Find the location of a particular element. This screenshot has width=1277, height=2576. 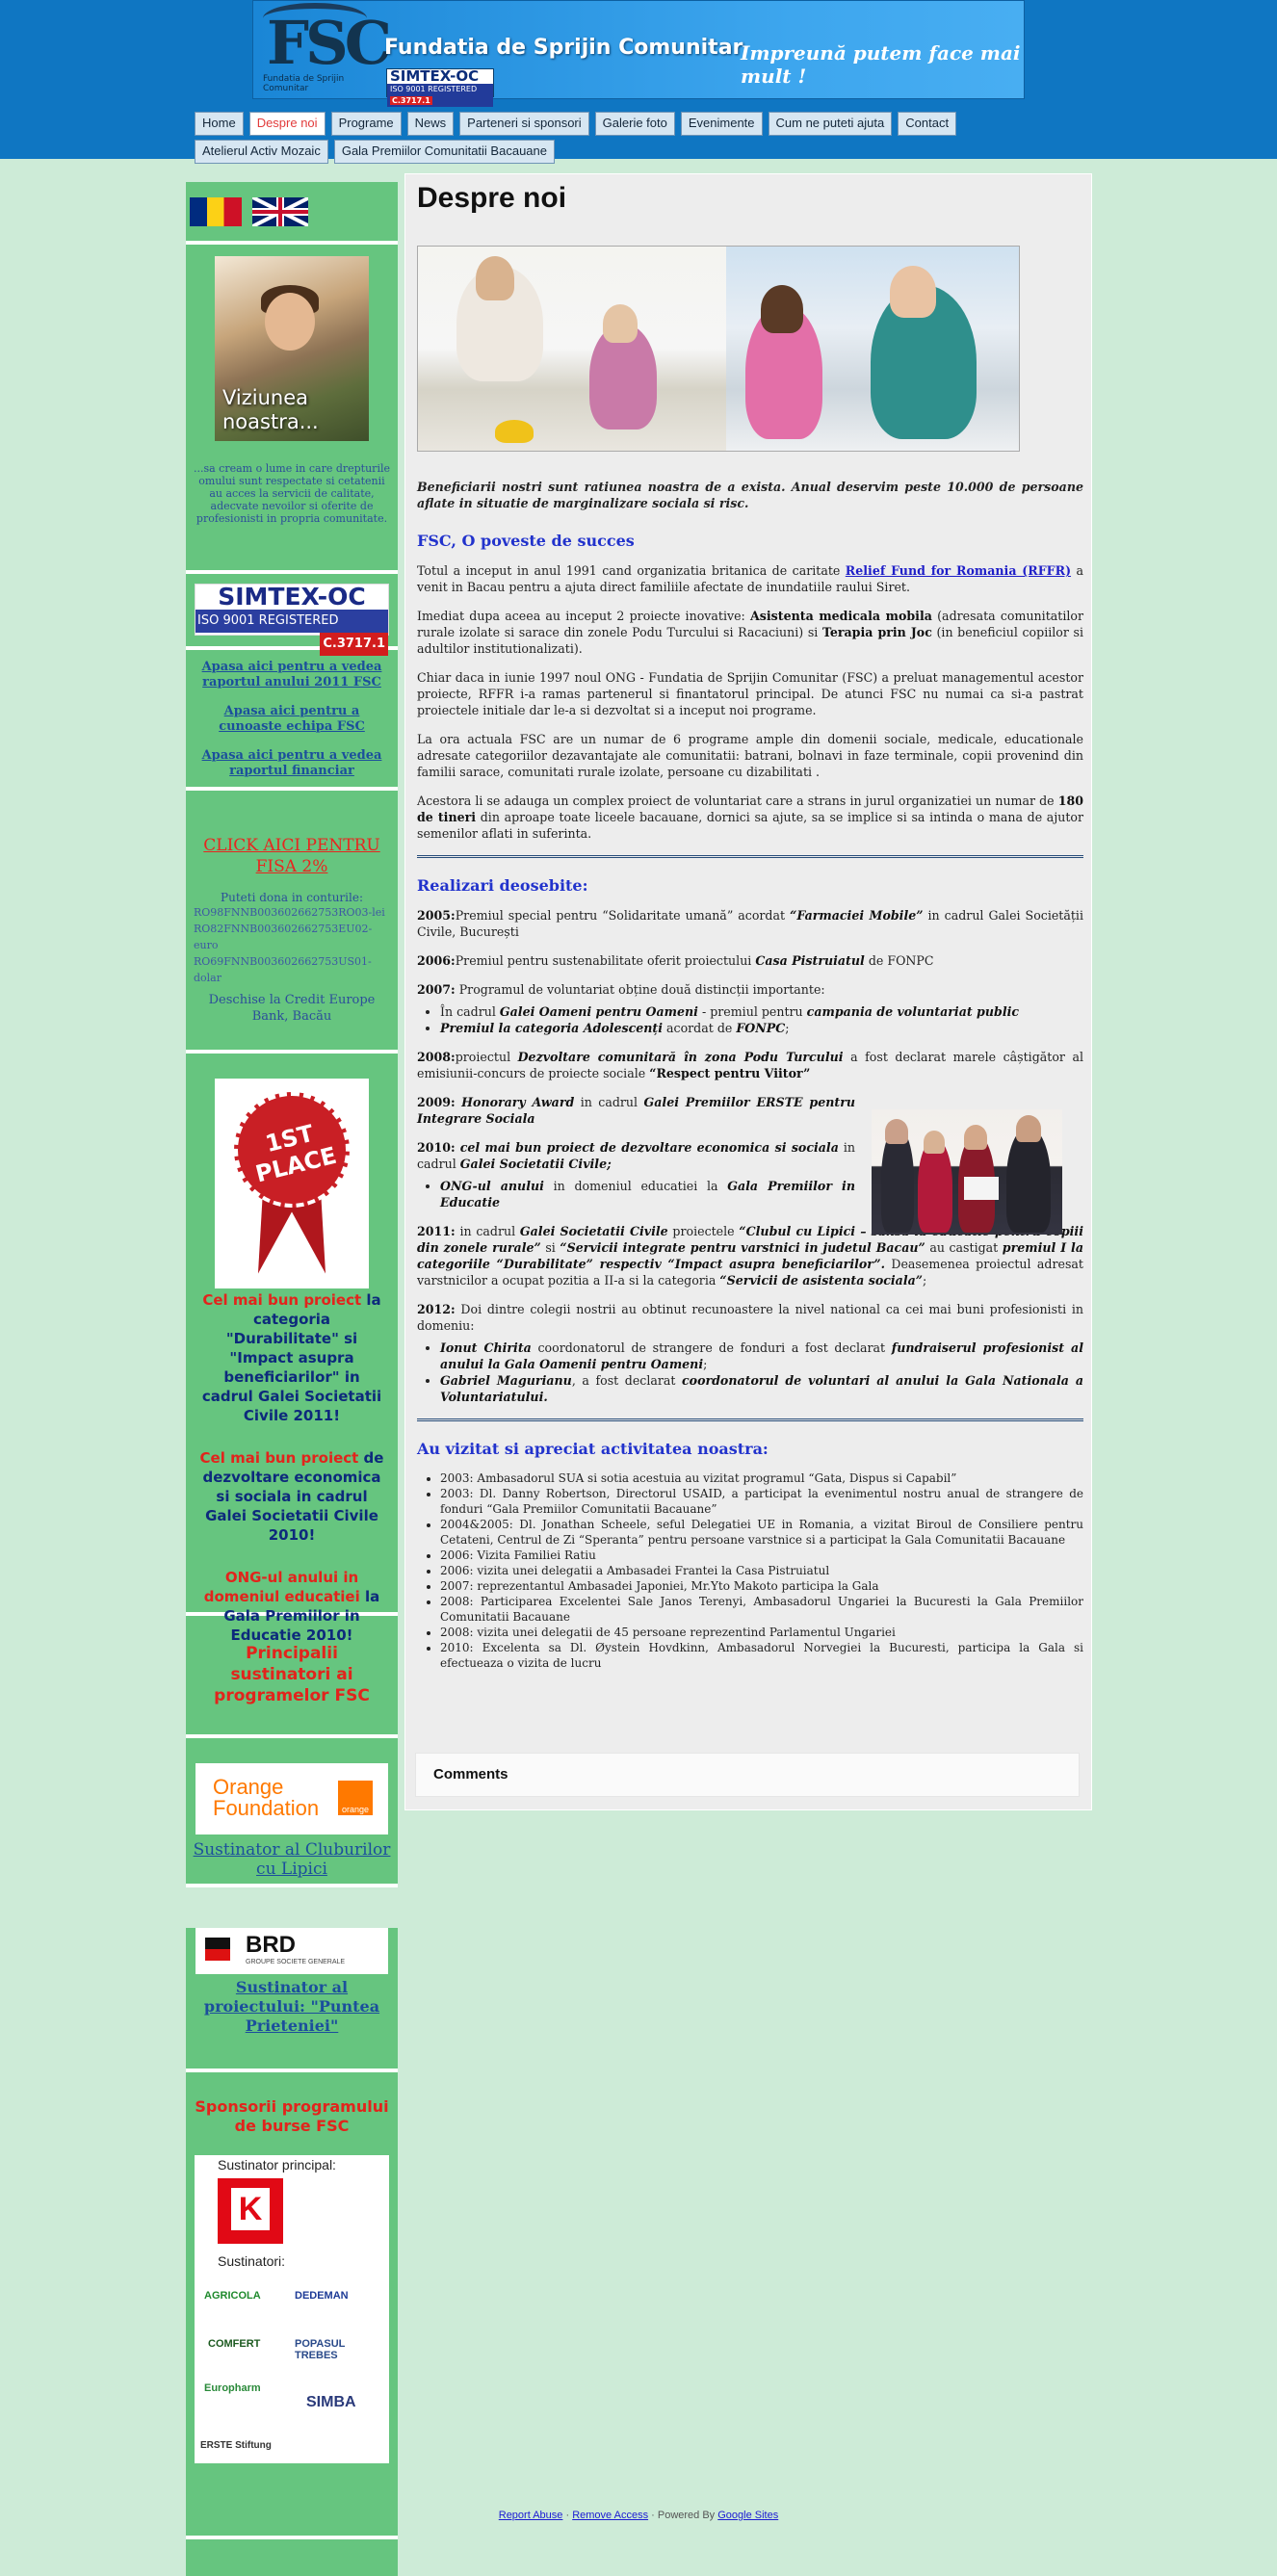

flag-ro-icon is located at coordinates (216, 211).